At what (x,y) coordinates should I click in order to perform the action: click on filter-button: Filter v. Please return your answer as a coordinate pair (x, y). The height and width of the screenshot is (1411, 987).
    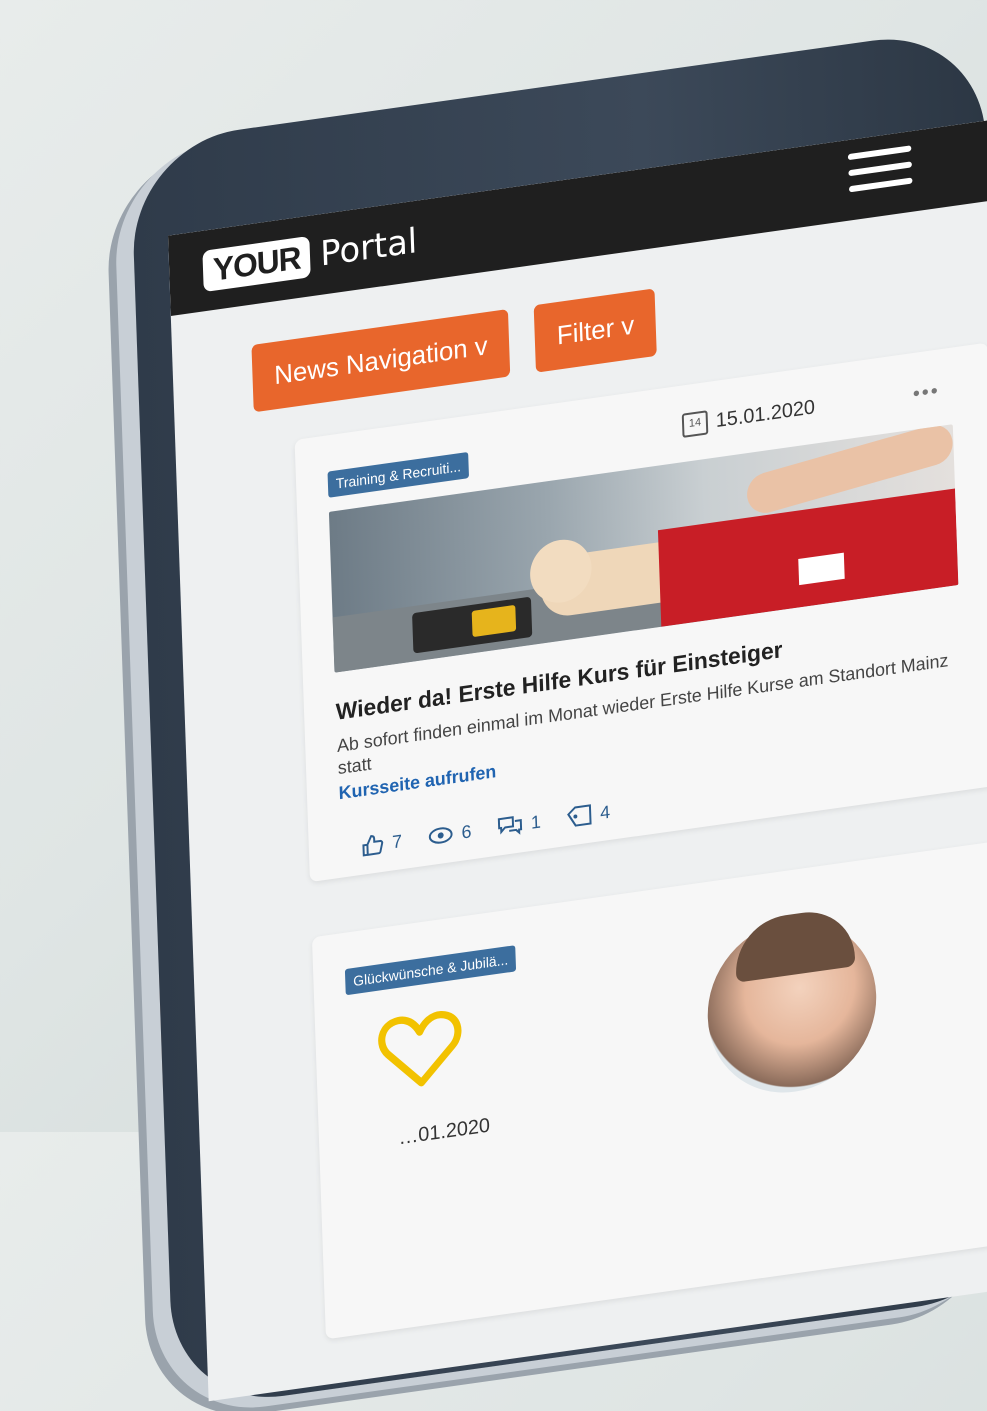
    Looking at the image, I should click on (595, 330).